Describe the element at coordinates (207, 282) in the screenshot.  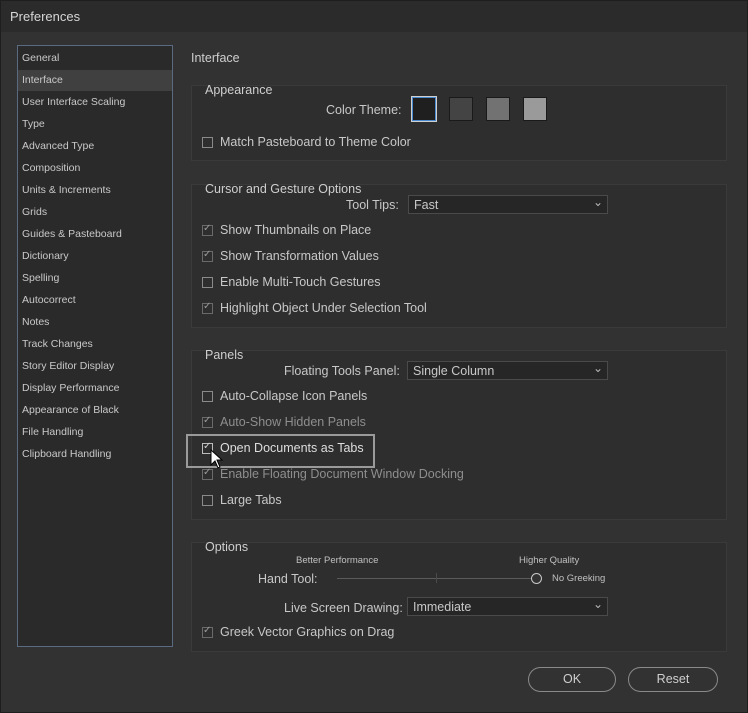
I see `multitouch-checkbox` at that location.